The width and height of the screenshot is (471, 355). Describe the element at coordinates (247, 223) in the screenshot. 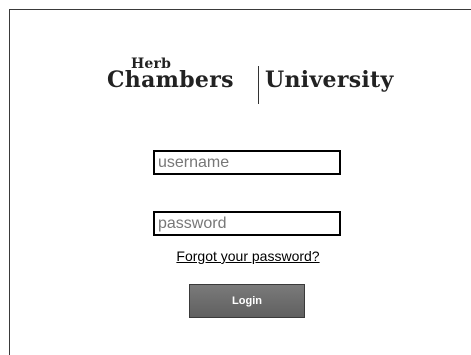

I see `password-input` at that location.